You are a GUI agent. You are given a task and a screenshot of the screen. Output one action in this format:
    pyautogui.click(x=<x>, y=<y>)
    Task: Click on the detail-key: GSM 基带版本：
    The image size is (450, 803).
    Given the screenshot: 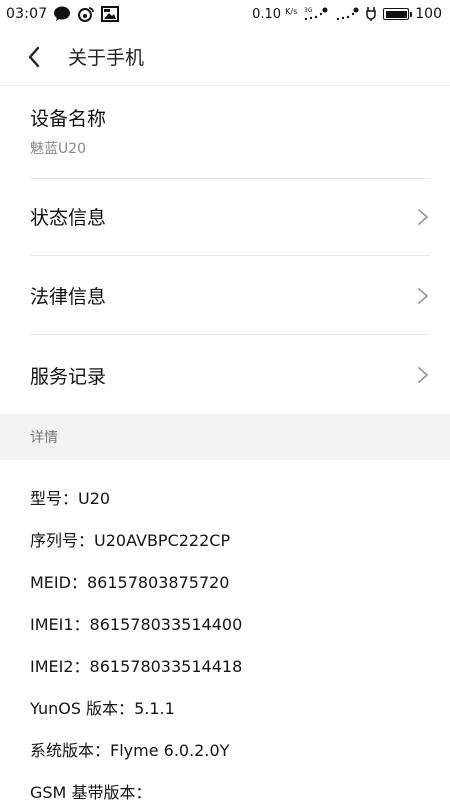 What is the action you would take?
    pyautogui.click(x=91, y=792)
    